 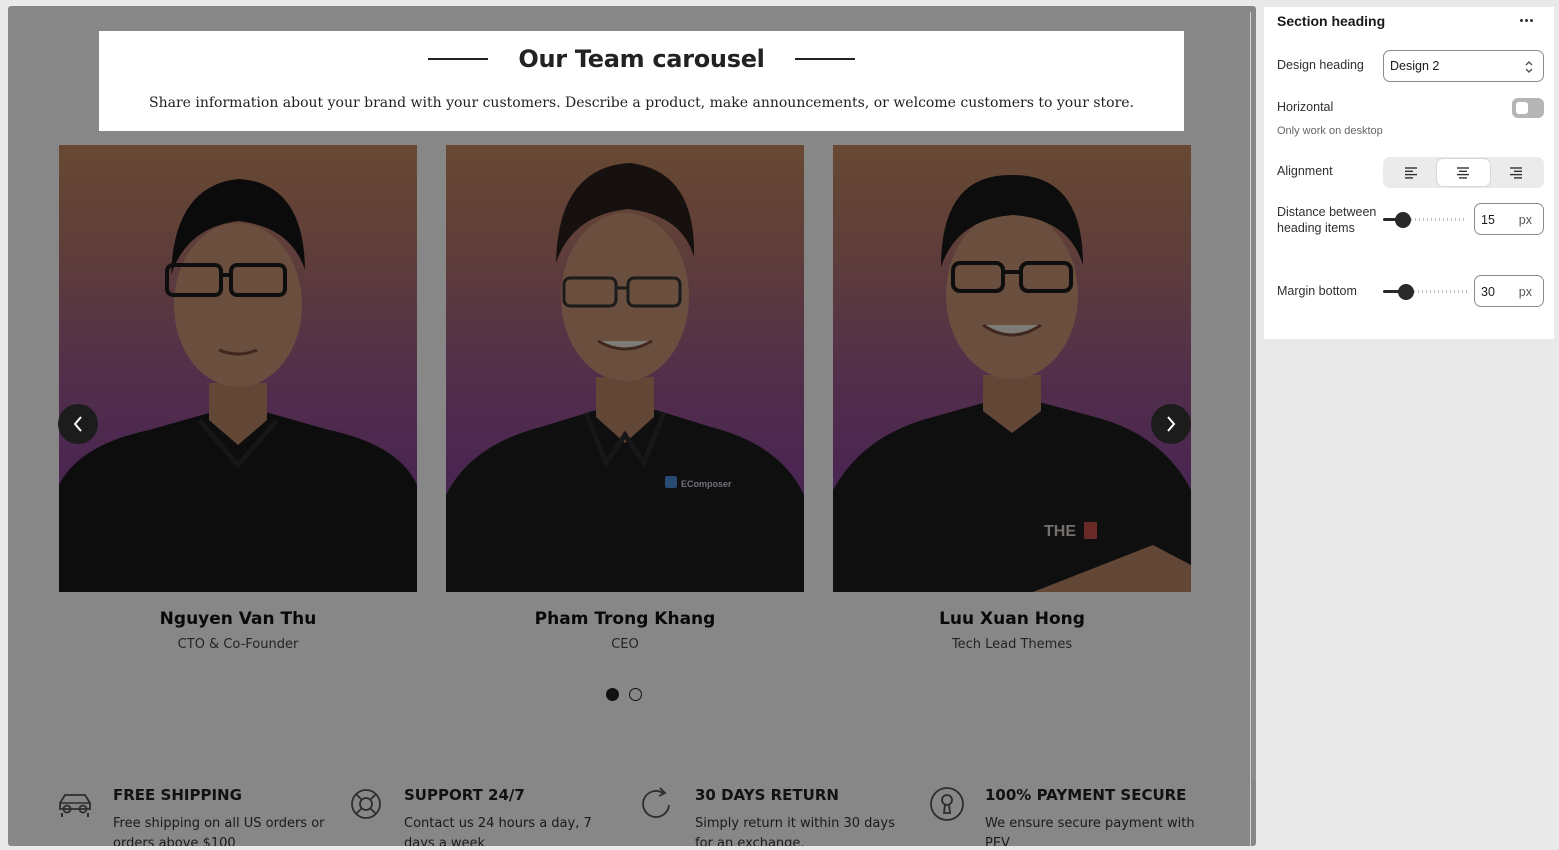 I want to click on carousel-pagination, so click(x=624, y=694).